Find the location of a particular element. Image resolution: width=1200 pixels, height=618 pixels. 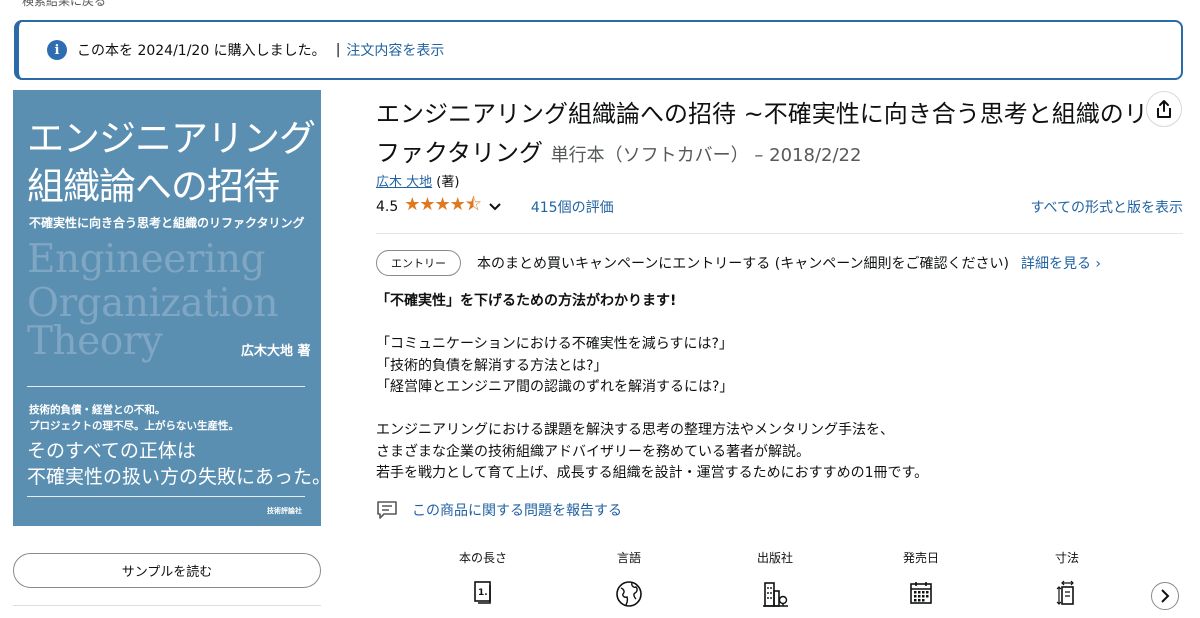

attributes-next-button is located at coordinates (1165, 596).